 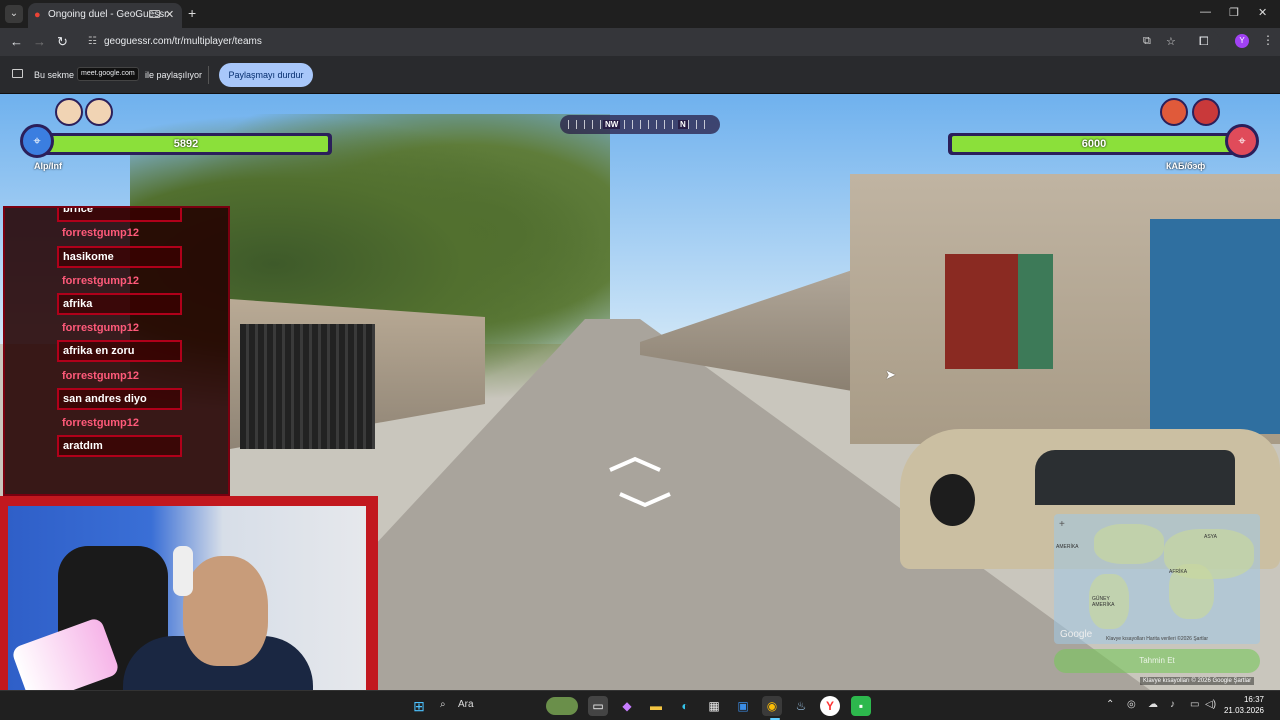 What do you see at coordinates (1204, 41) in the screenshot?
I see `extensions-icon: ⧠` at bounding box center [1204, 41].